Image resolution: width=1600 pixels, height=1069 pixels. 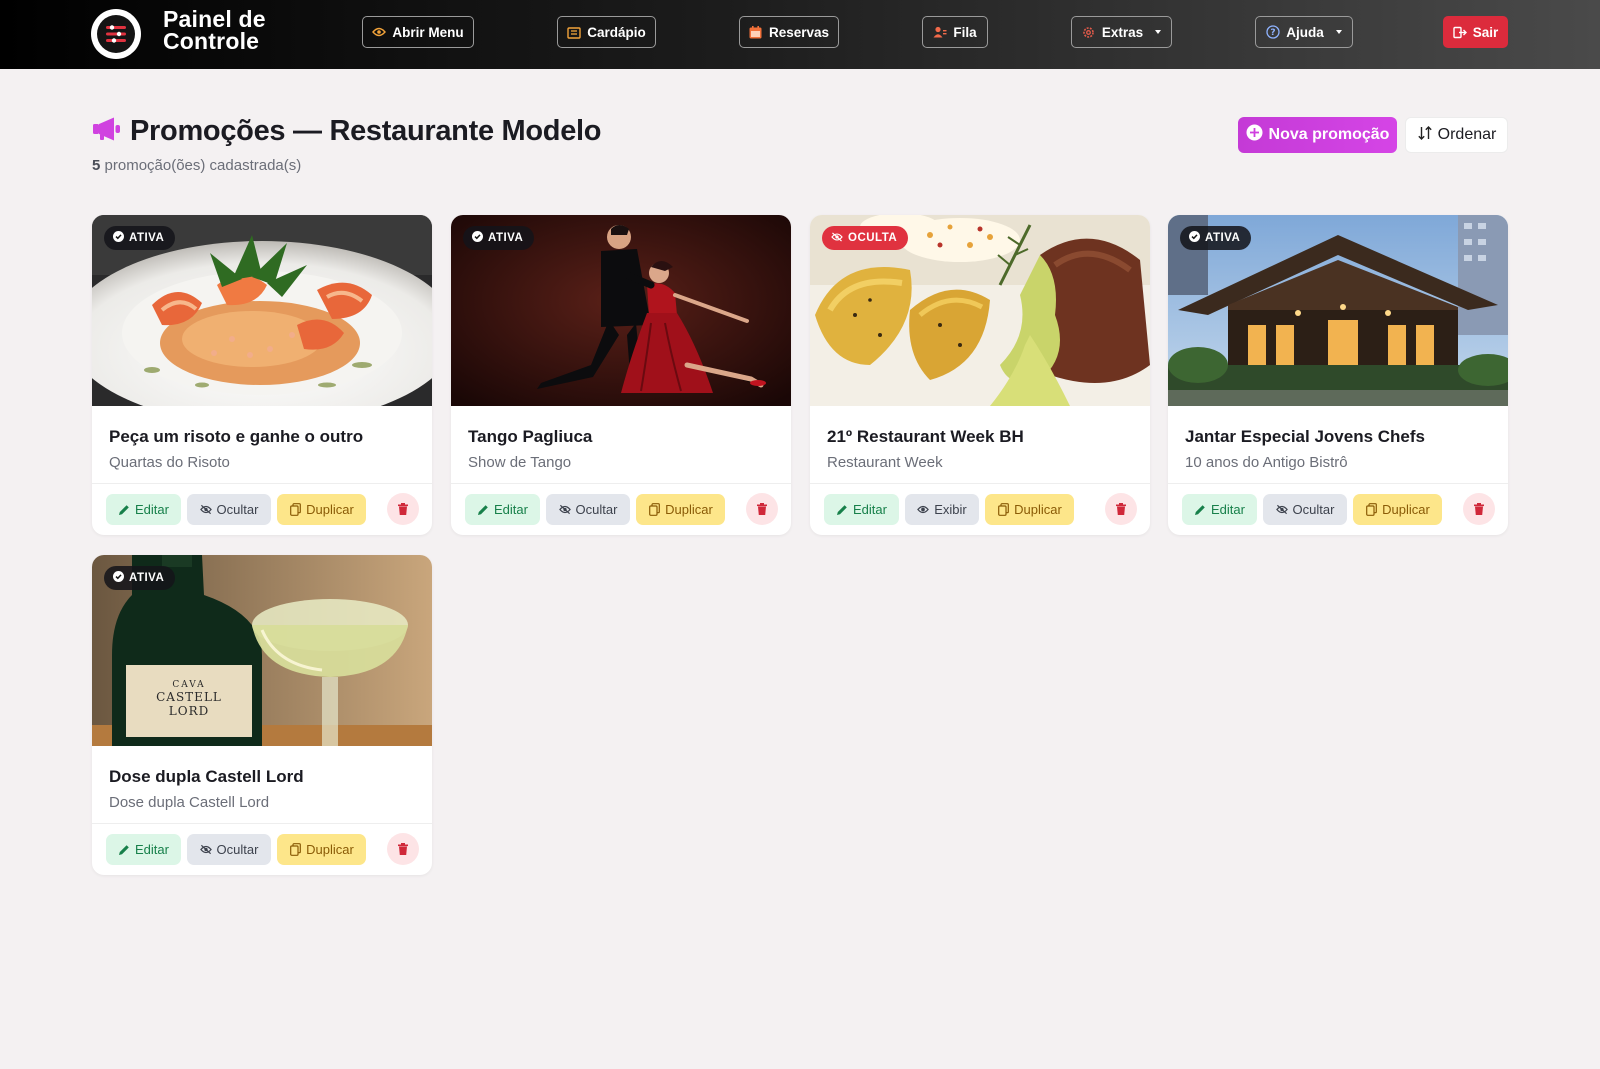 I want to click on logout-button: Sair, so click(x=1475, y=32).